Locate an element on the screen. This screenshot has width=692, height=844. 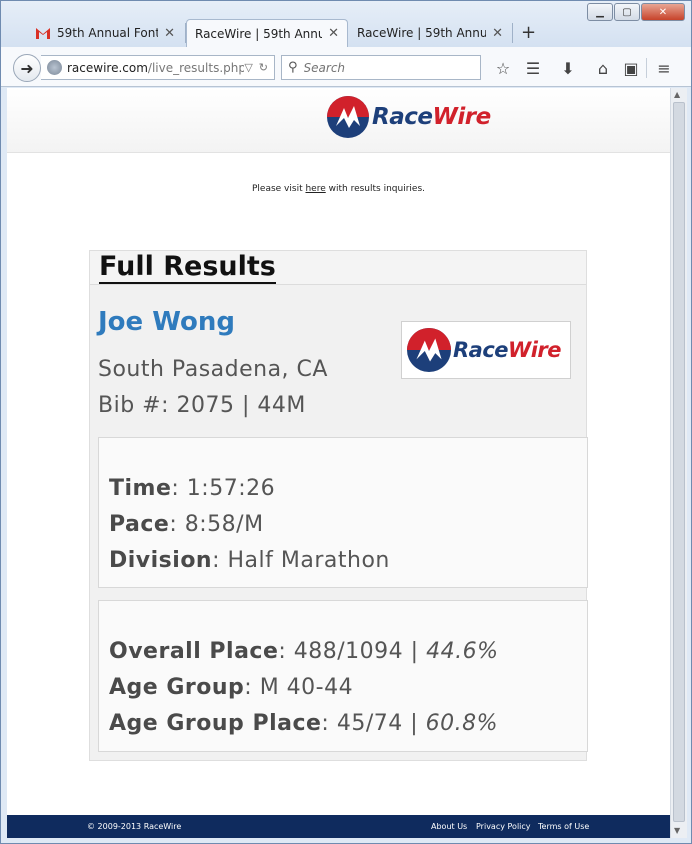
division-row: Division: Half Marathon is located at coordinates (249, 560).